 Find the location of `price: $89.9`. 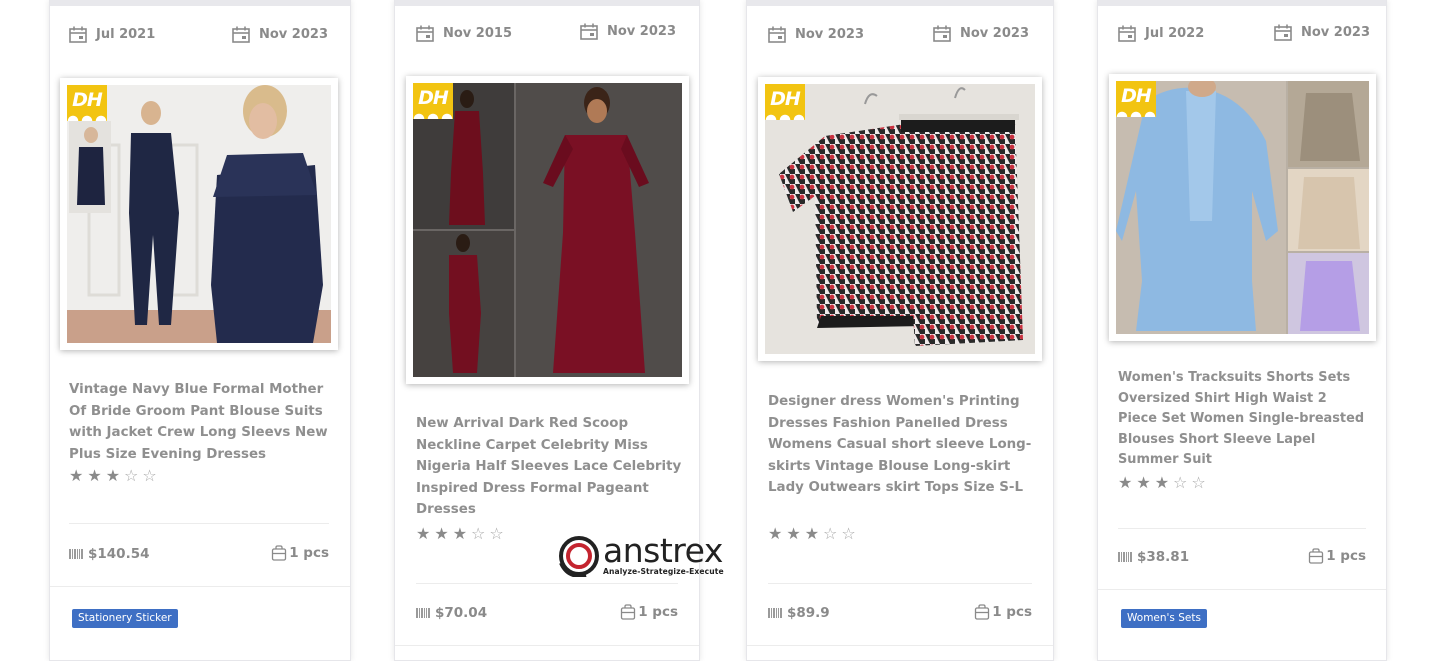

price: $89.9 is located at coordinates (799, 613).